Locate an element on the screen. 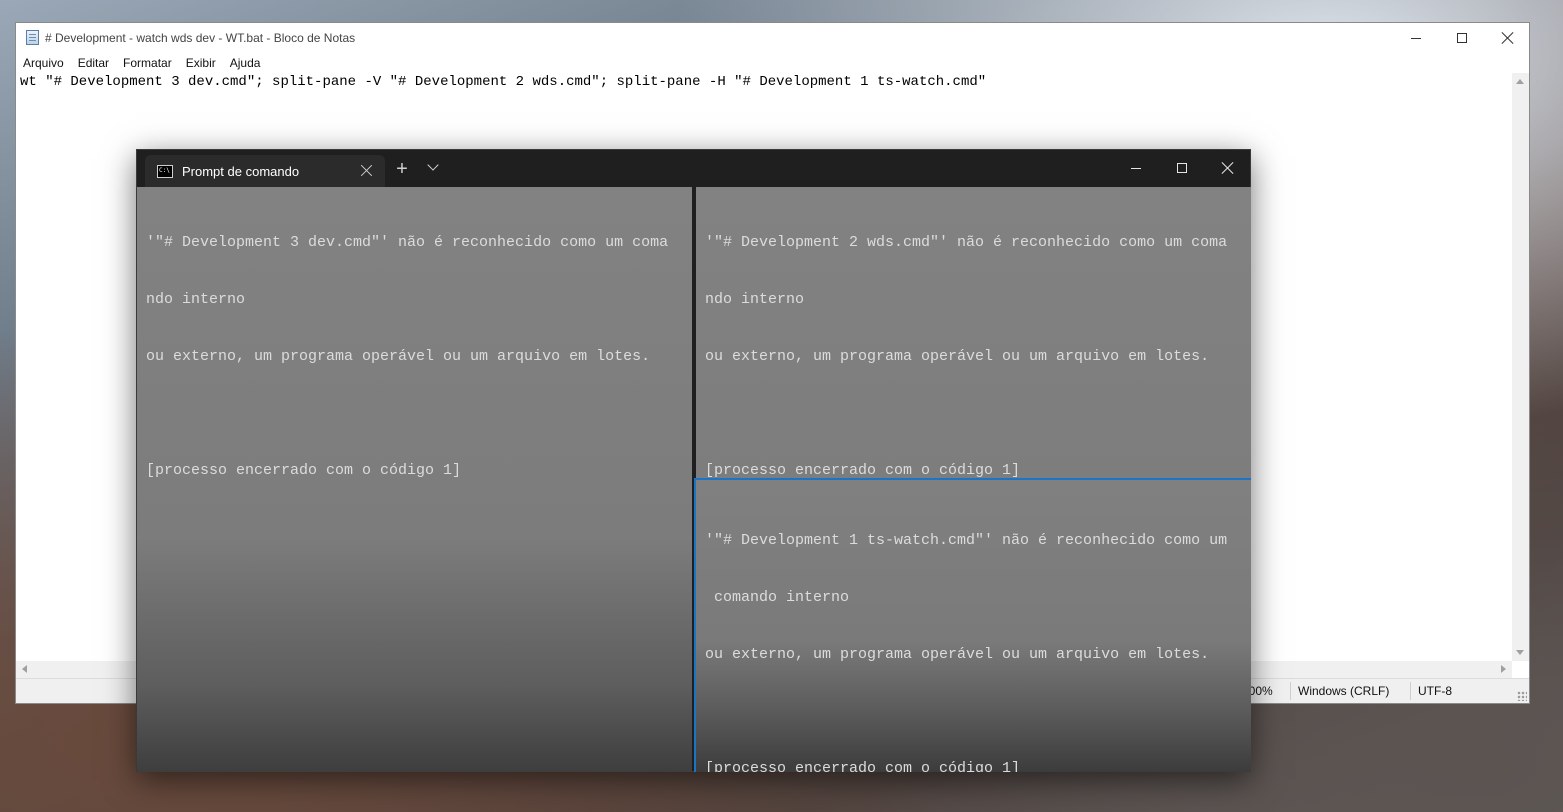 This screenshot has width=1563, height=812. scroll-left-icon is located at coordinates (24, 669).